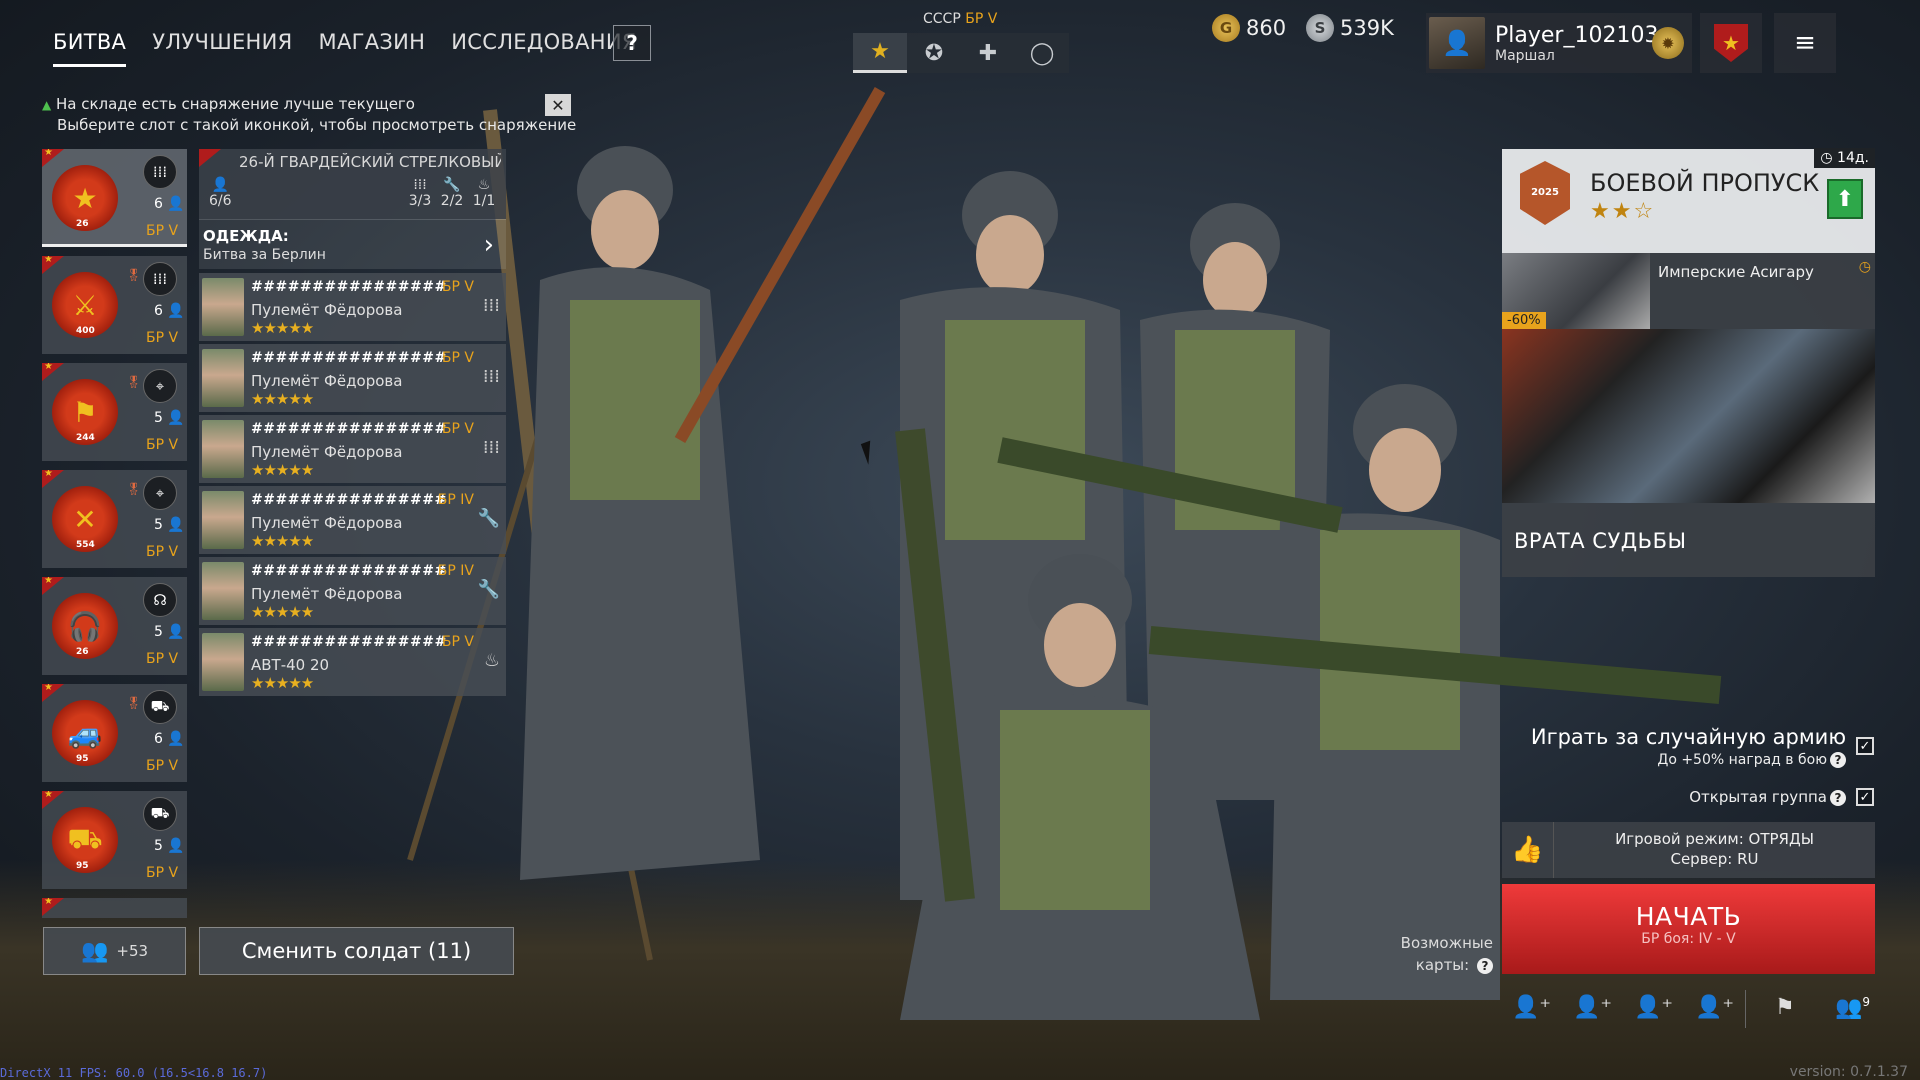  I want to click on squad-card: ★ ⛟ 95 ⛟ 5 👤 БР V, so click(114, 840).